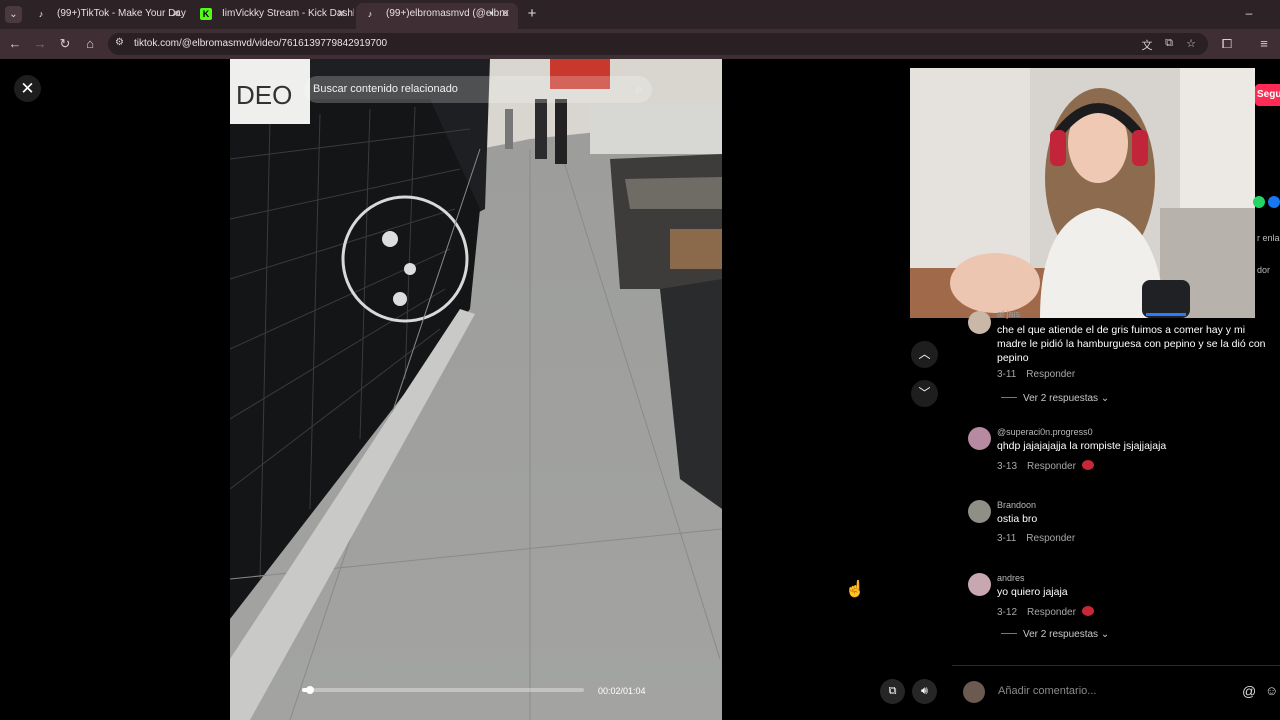 This screenshot has height=720, width=1280. What do you see at coordinates (1032, 592) in the screenshot?
I see `comment-text: yo quiero jajaja` at bounding box center [1032, 592].